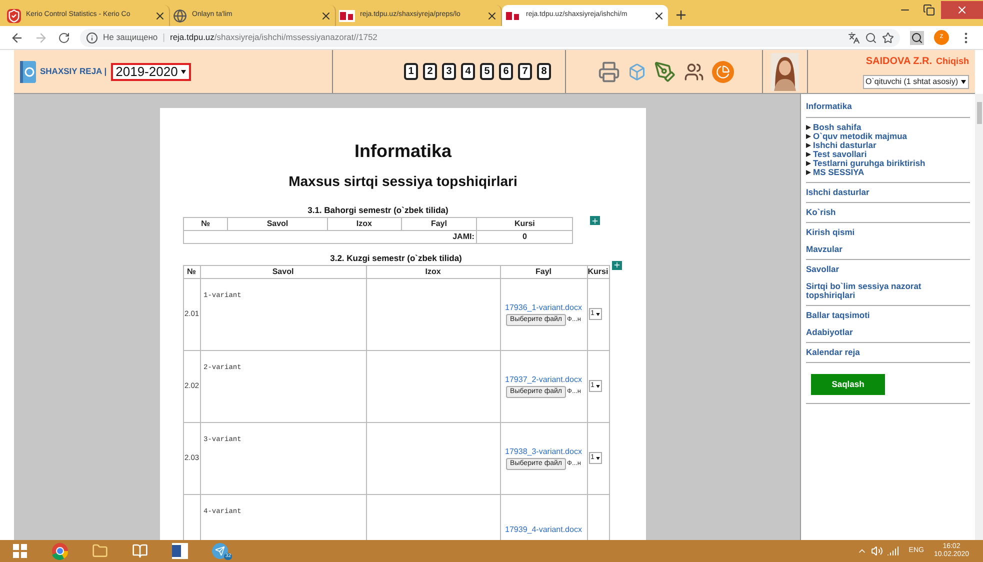  Describe the element at coordinates (854, 38) in the screenshot. I see `translate-icon` at that location.